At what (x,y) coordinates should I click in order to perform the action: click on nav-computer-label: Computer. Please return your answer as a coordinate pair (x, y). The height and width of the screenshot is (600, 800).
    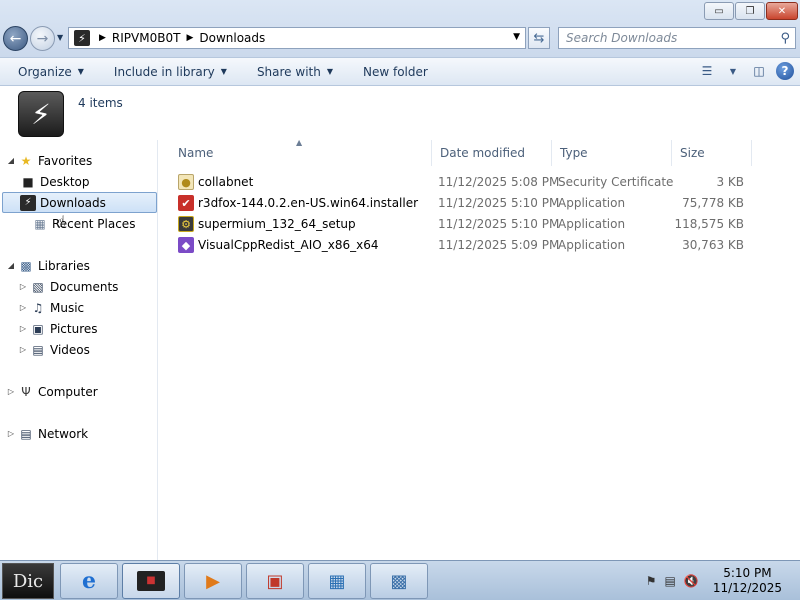
    Looking at the image, I should click on (68, 391).